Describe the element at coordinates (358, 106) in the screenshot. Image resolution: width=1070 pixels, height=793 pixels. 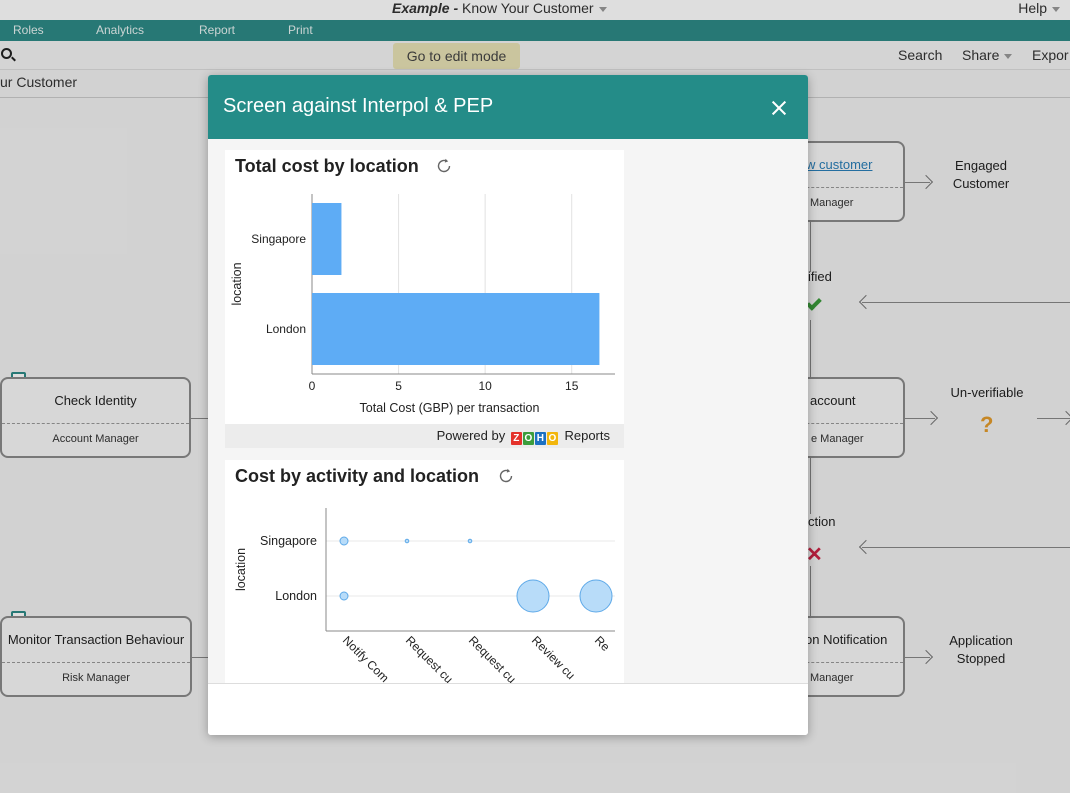
I see `modal-title: Screen against Interpol & PEP` at that location.